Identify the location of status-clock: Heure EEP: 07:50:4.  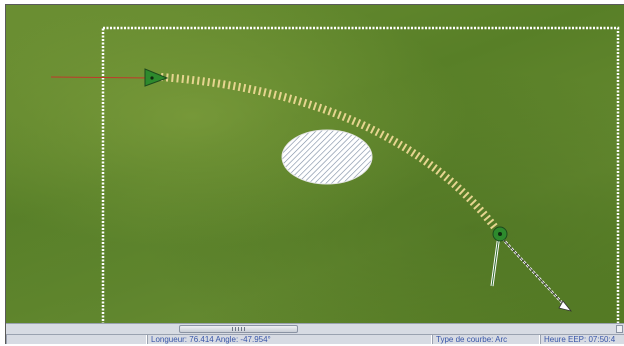
(582, 339).